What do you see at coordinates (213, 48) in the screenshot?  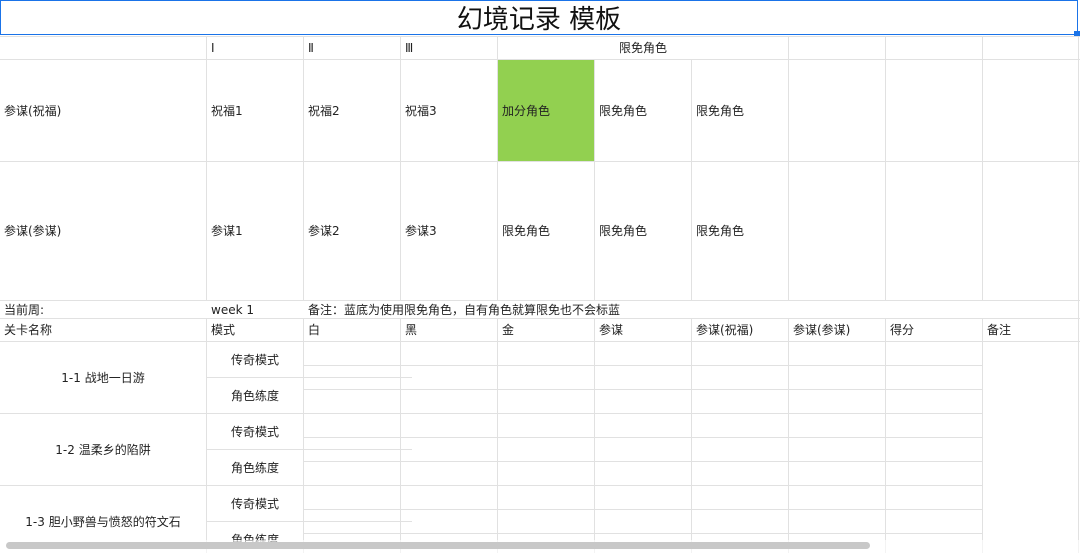 I see `header-roman-1: Ⅰ` at bounding box center [213, 48].